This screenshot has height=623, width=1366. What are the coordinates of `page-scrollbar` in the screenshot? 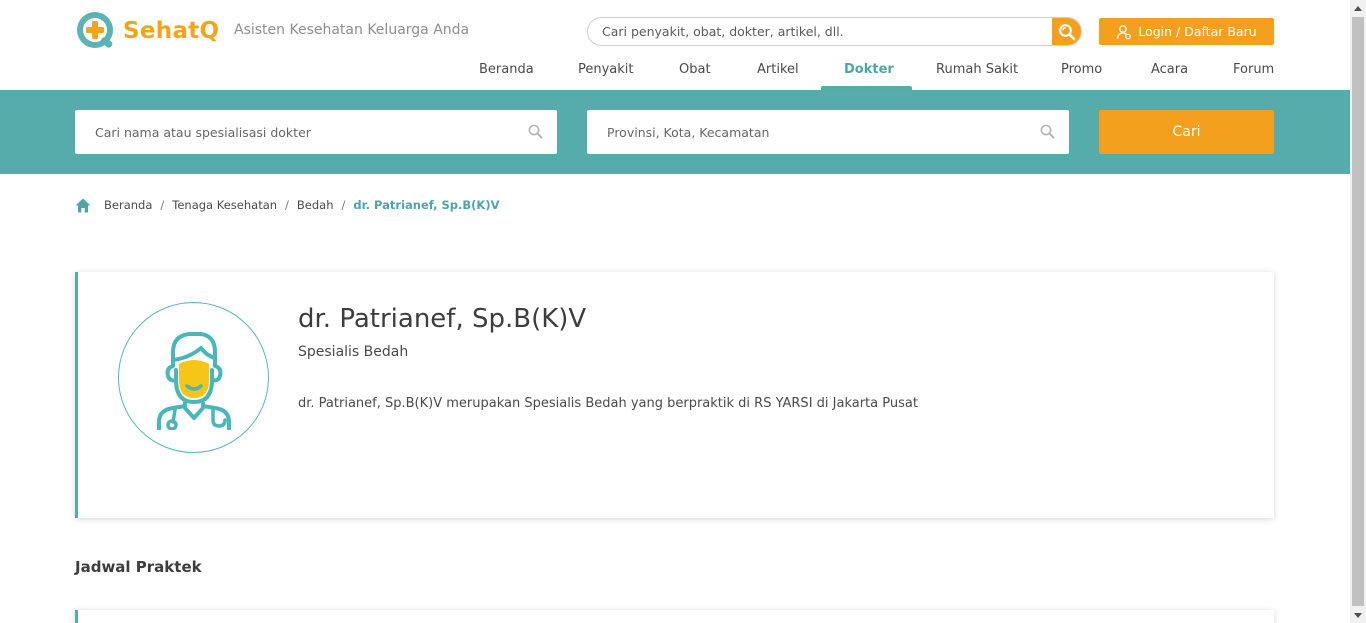 It's located at (1358, 311).